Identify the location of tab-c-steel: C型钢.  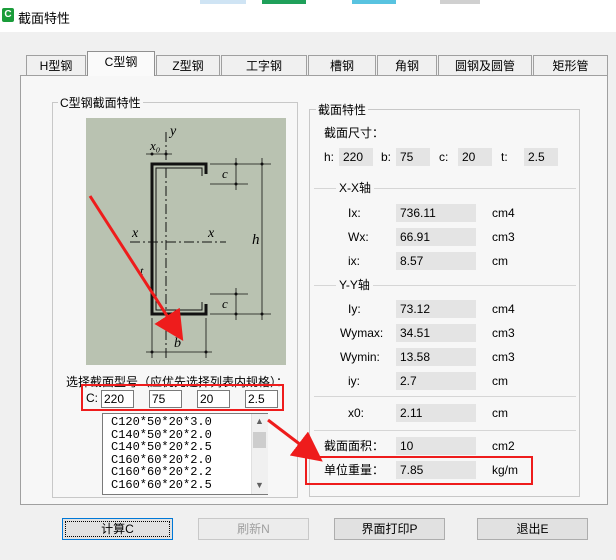
(121, 63).